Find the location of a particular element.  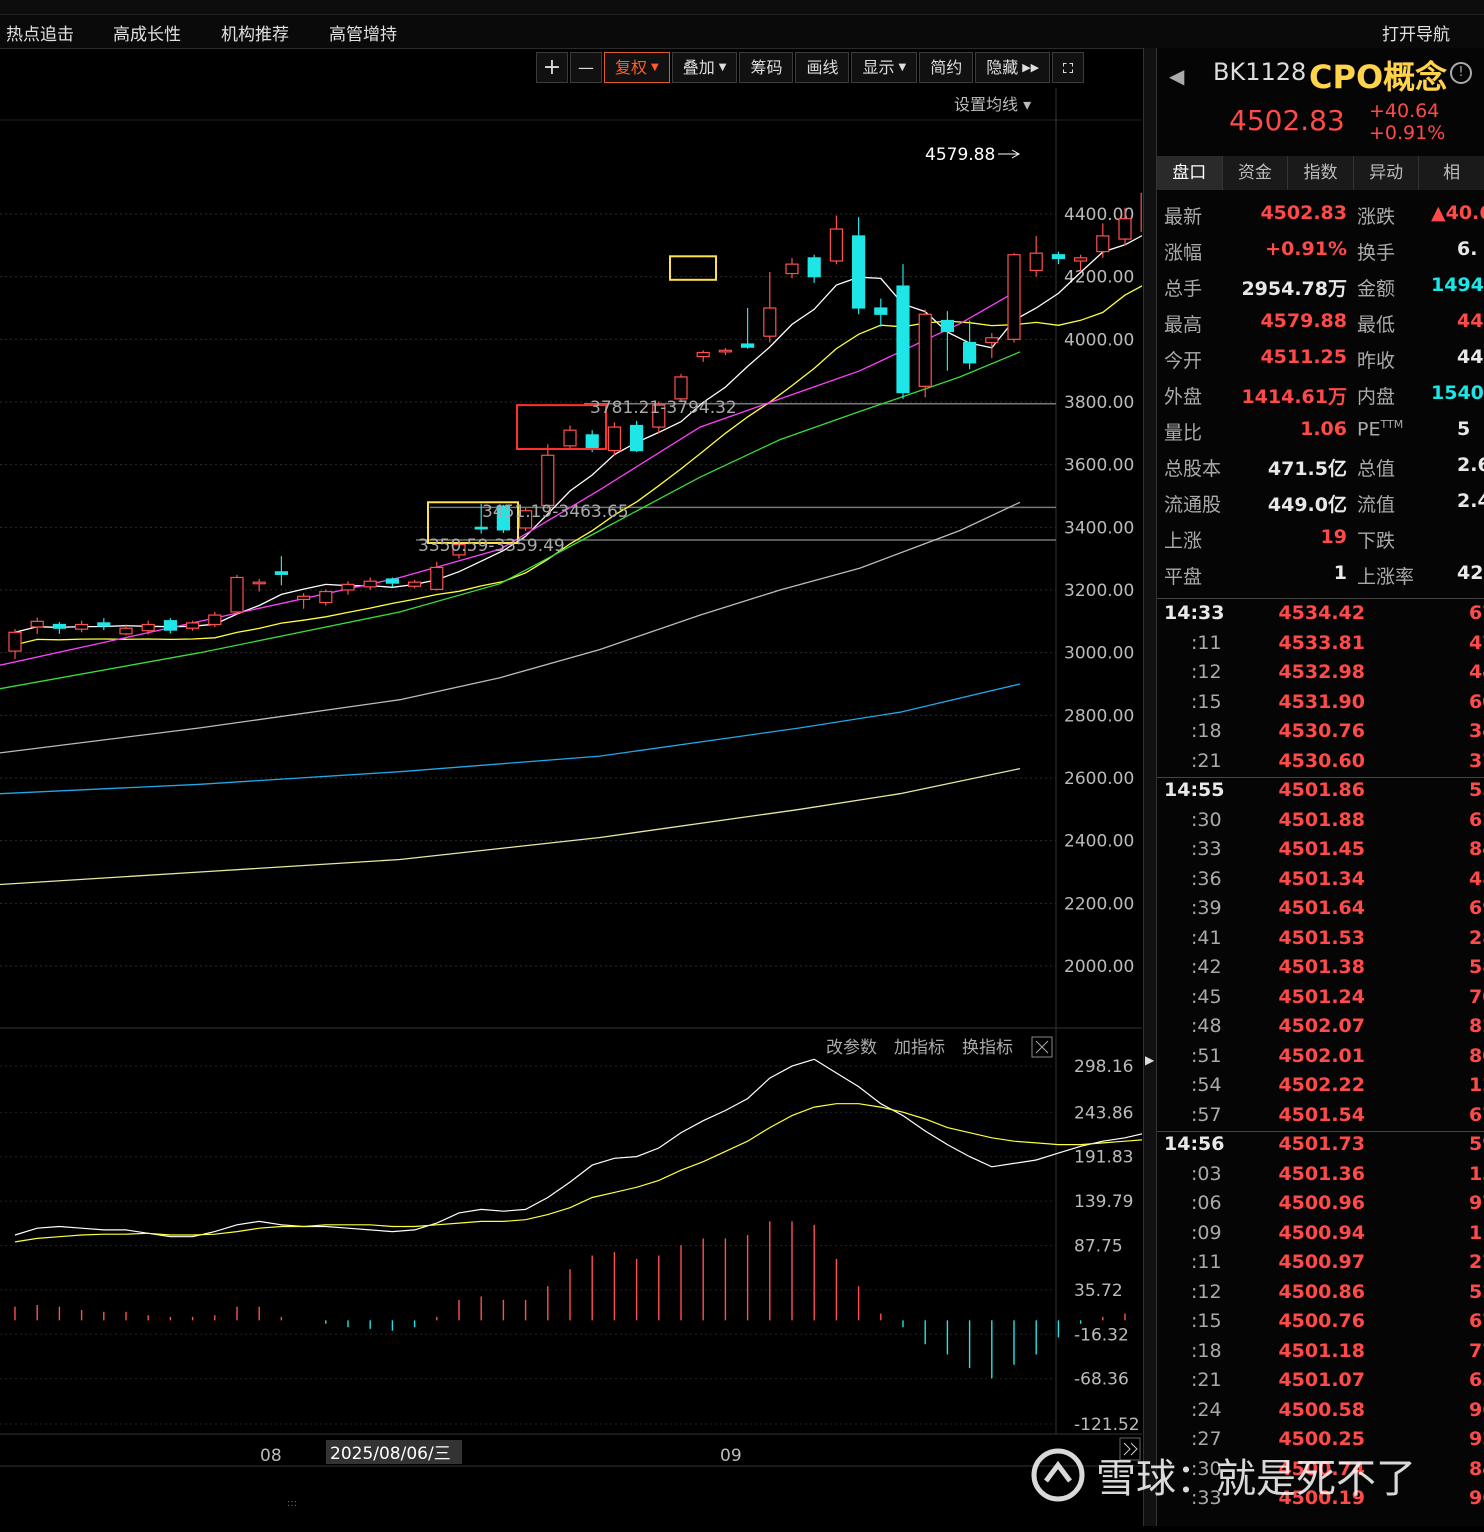

quote-label: 量比 is located at coordinates (1183, 433).